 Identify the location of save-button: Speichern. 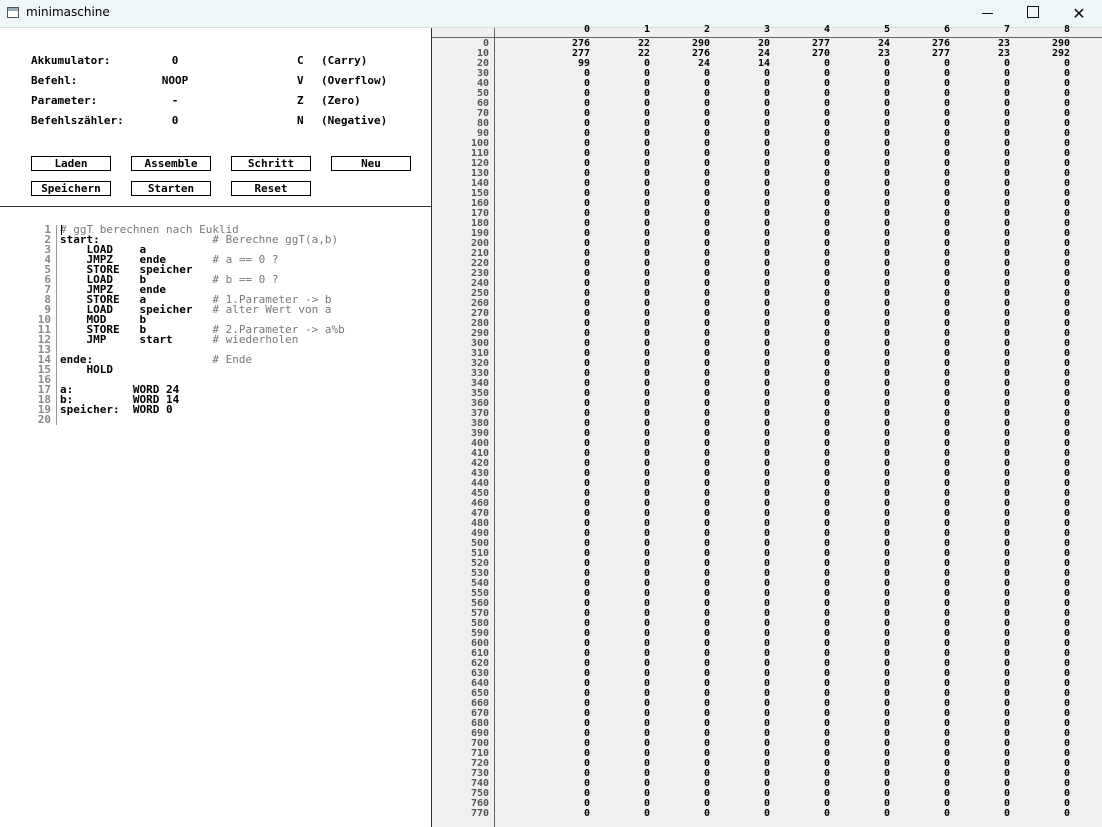
(71, 188).